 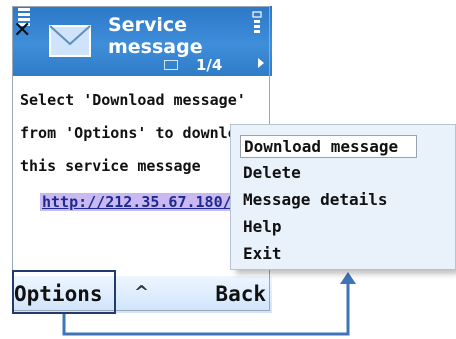 I want to click on title-bar: ✕ Service message 1/4, so click(x=142, y=41).